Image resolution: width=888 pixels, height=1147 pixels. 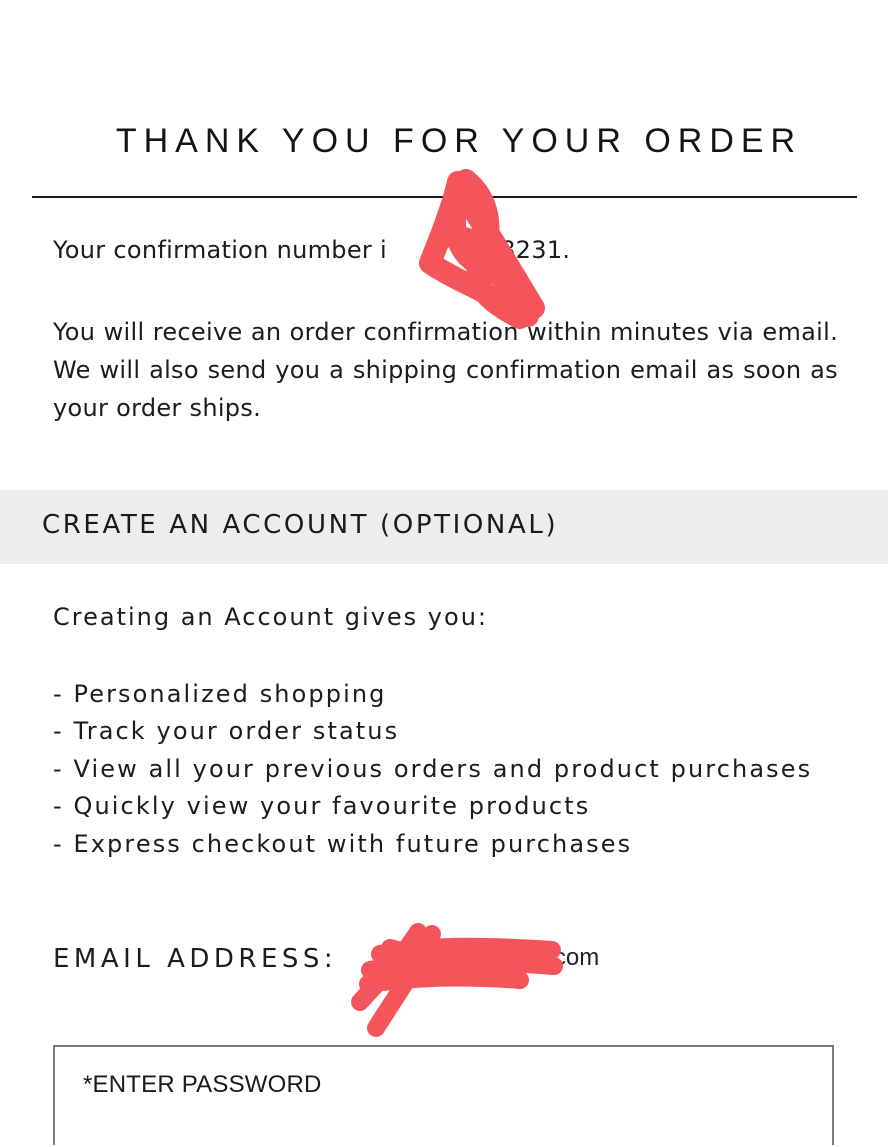 I want to click on password-field: *ENTER PASSWORD, so click(x=444, y=1096).